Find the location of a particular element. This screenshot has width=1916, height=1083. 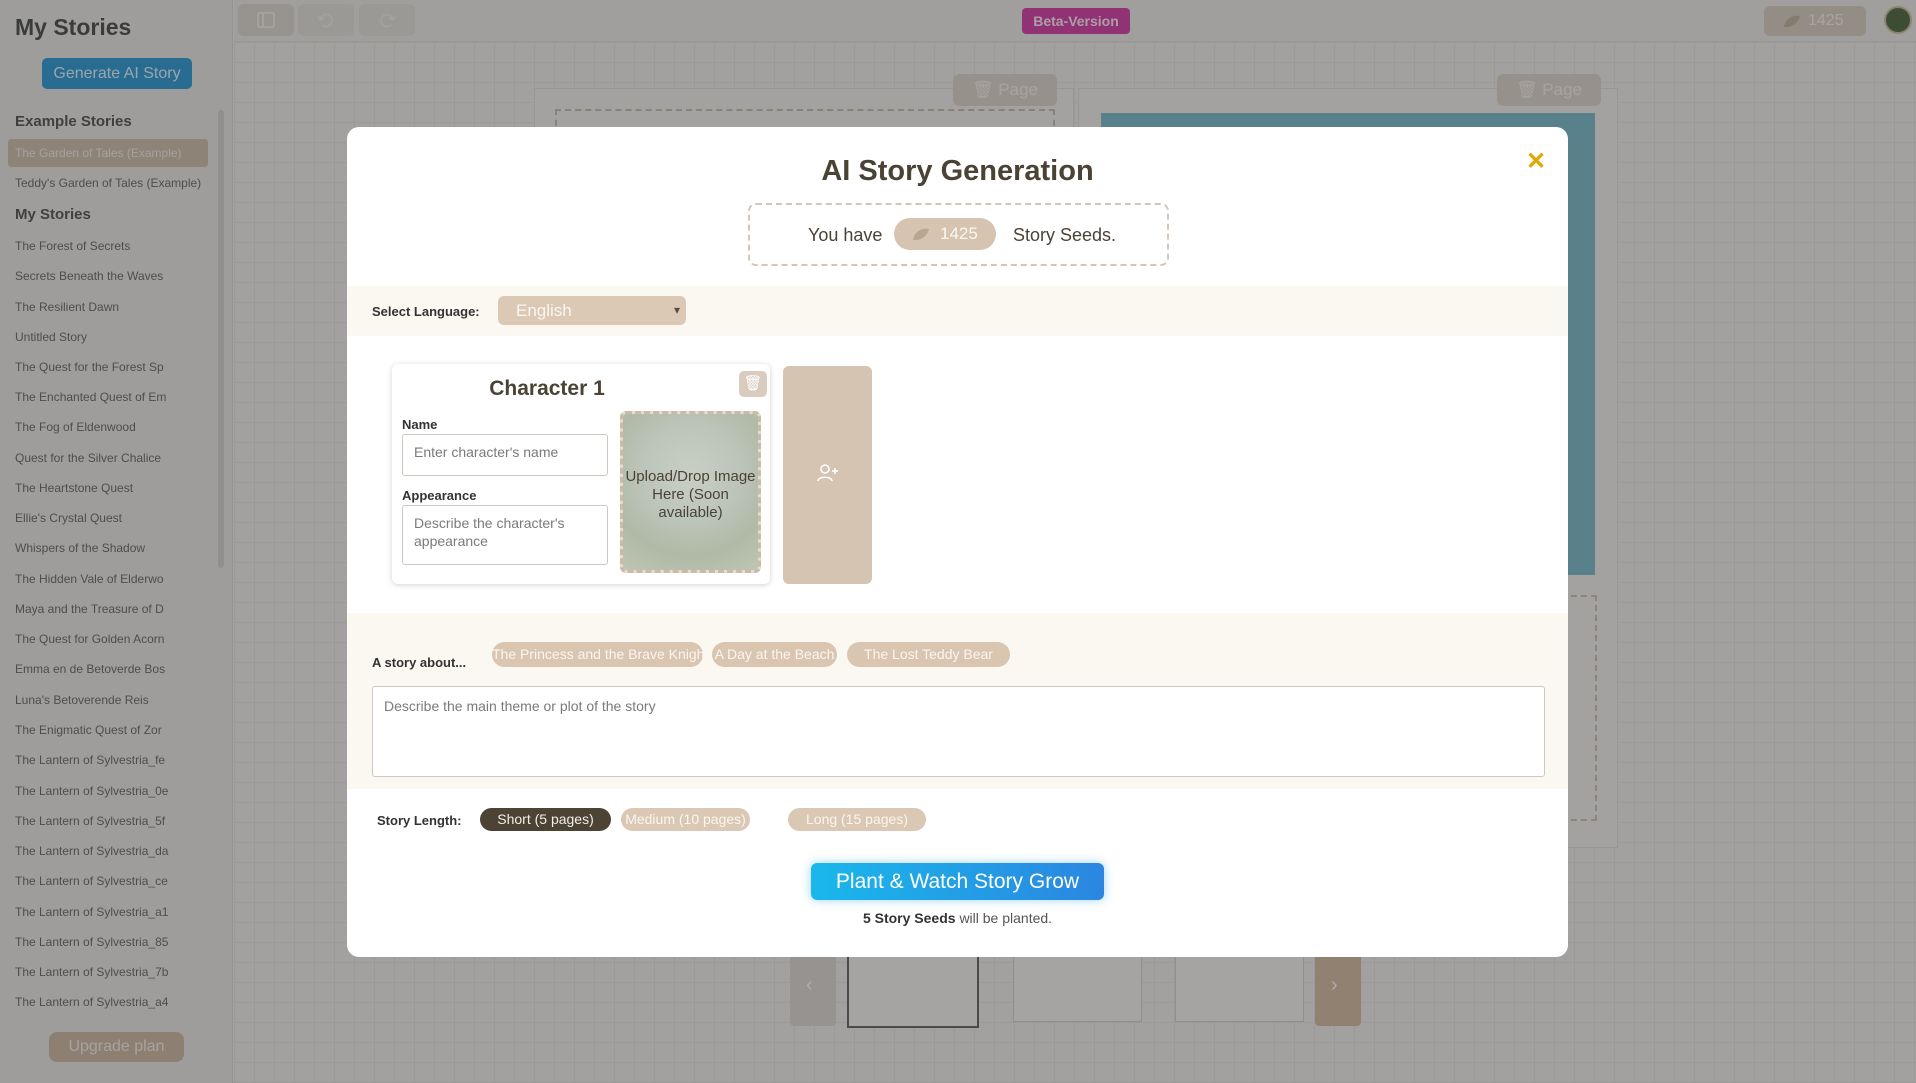

add-character-button is located at coordinates (827, 475).